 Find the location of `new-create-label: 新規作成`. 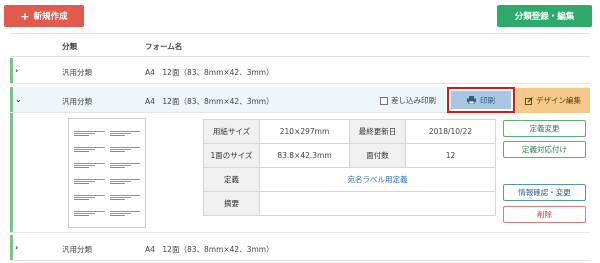

new-create-label: 新規作成 is located at coordinates (50, 17).